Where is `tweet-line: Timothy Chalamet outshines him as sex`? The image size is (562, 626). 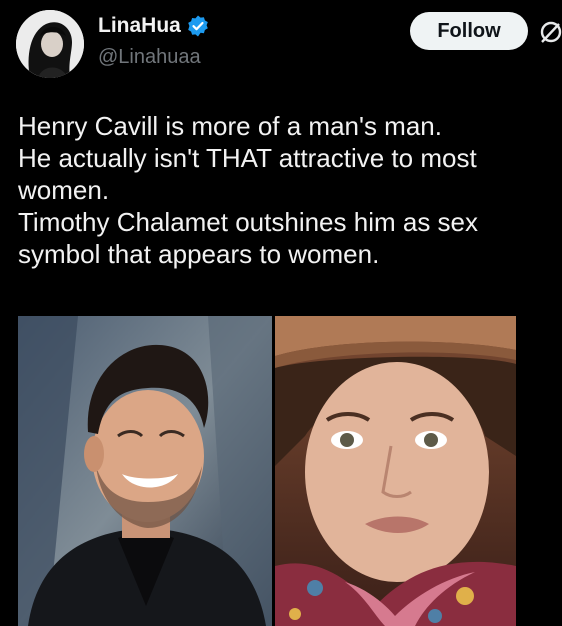
tweet-line: Timothy Chalamet outshines him as sex is located at coordinates (248, 222).